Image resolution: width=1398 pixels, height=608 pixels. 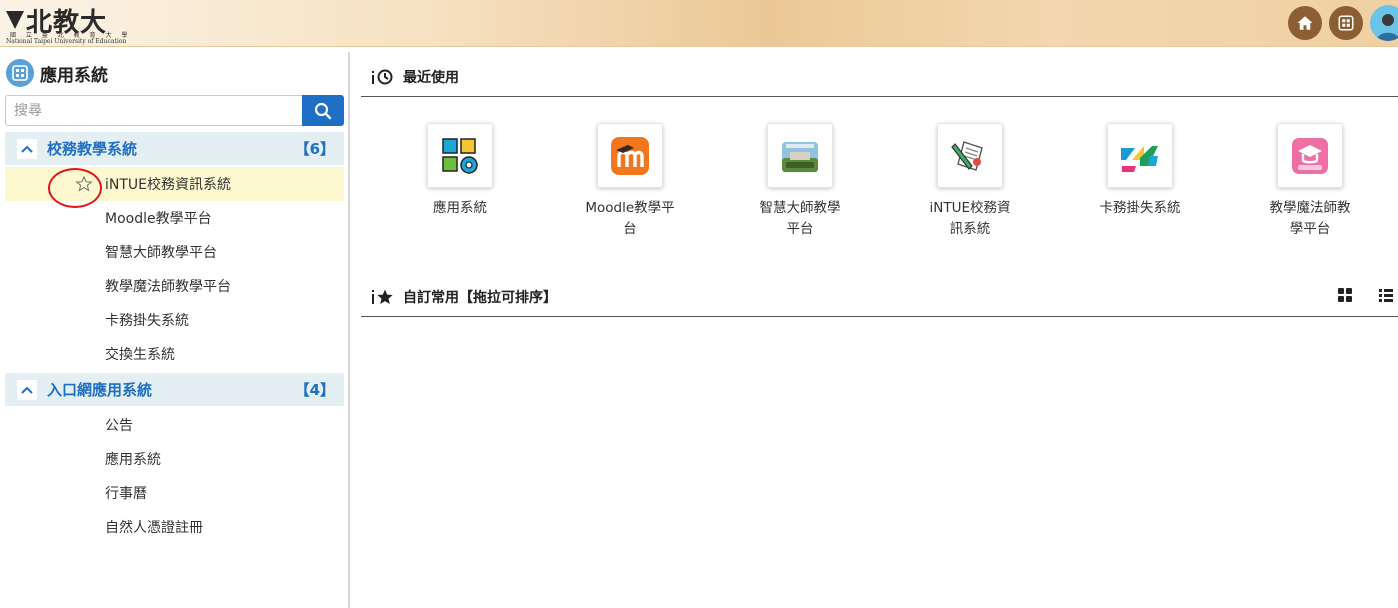 I want to click on sidebar-item-label: 自然人憑證註冊, so click(x=154, y=528).